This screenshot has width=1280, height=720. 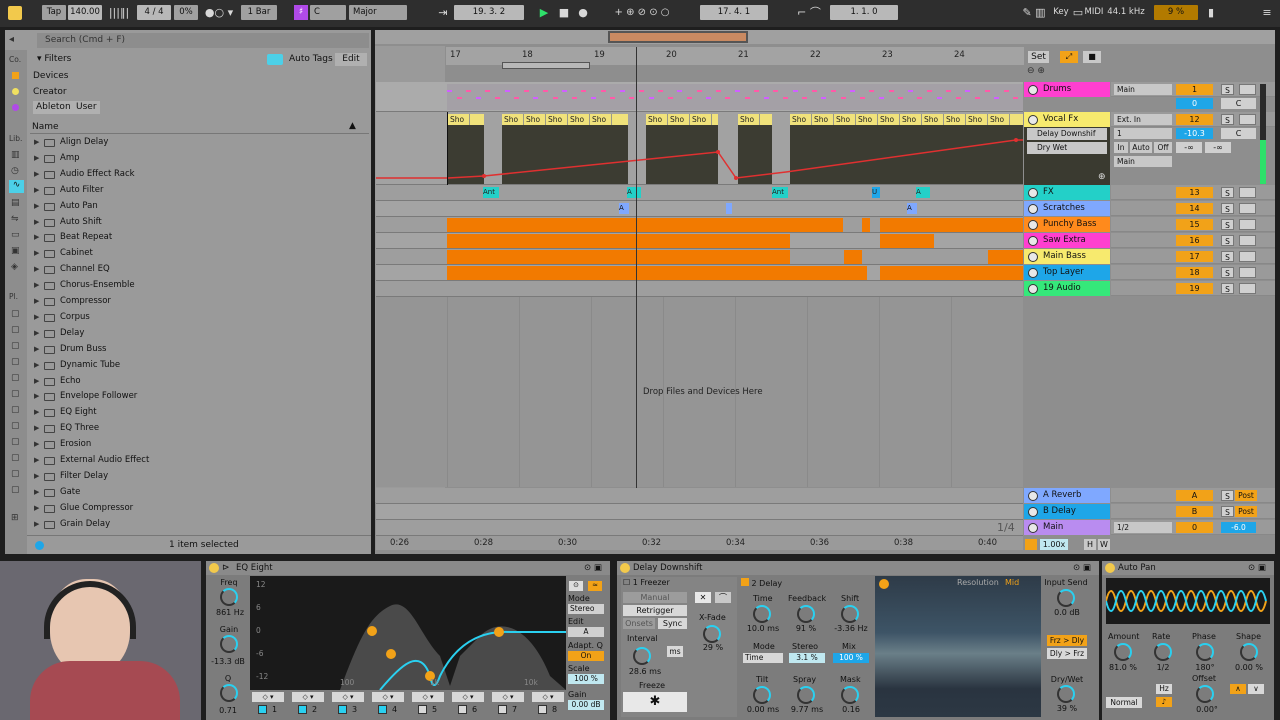 I want to click on overview-bar, so click(x=825, y=37).